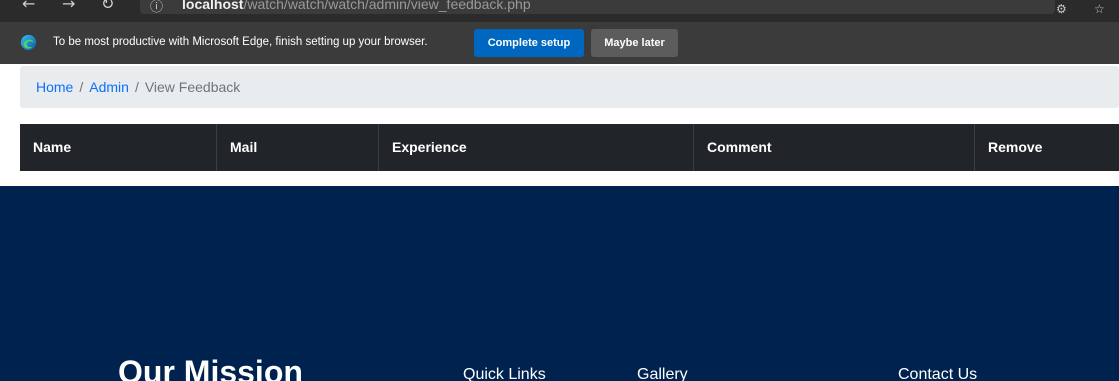 This screenshot has height=381, width=1119. What do you see at coordinates (213, 6) in the screenshot?
I see `url-host: localhost` at bounding box center [213, 6].